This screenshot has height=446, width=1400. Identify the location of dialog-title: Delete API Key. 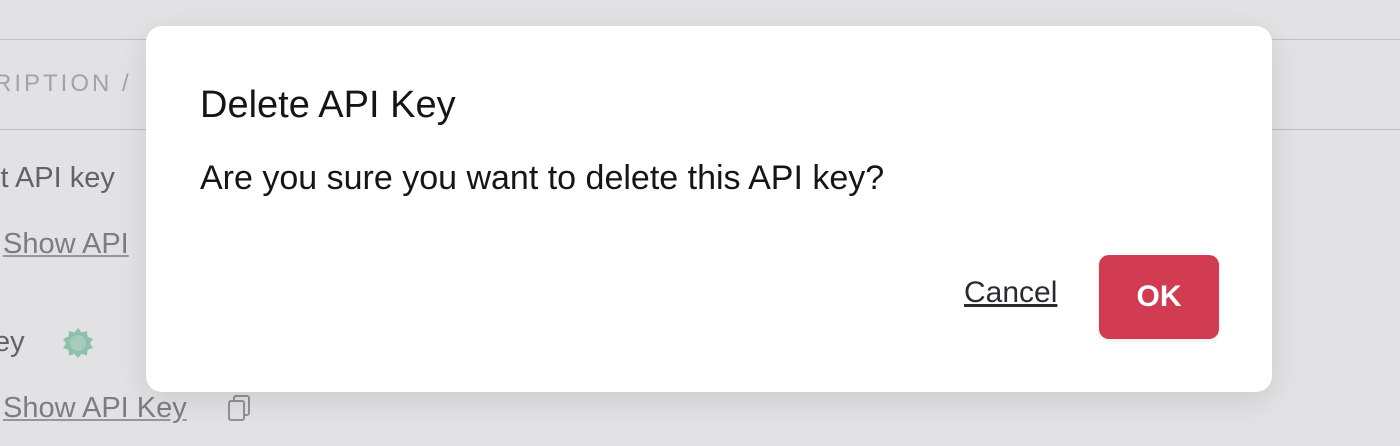
(328, 105).